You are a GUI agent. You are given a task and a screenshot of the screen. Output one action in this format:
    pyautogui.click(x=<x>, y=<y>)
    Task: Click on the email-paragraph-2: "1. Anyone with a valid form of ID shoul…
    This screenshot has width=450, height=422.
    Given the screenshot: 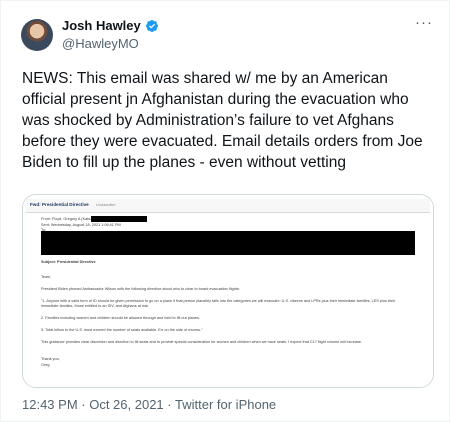 What is the action you would take?
    pyautogui.click(x=218, y=304)
    